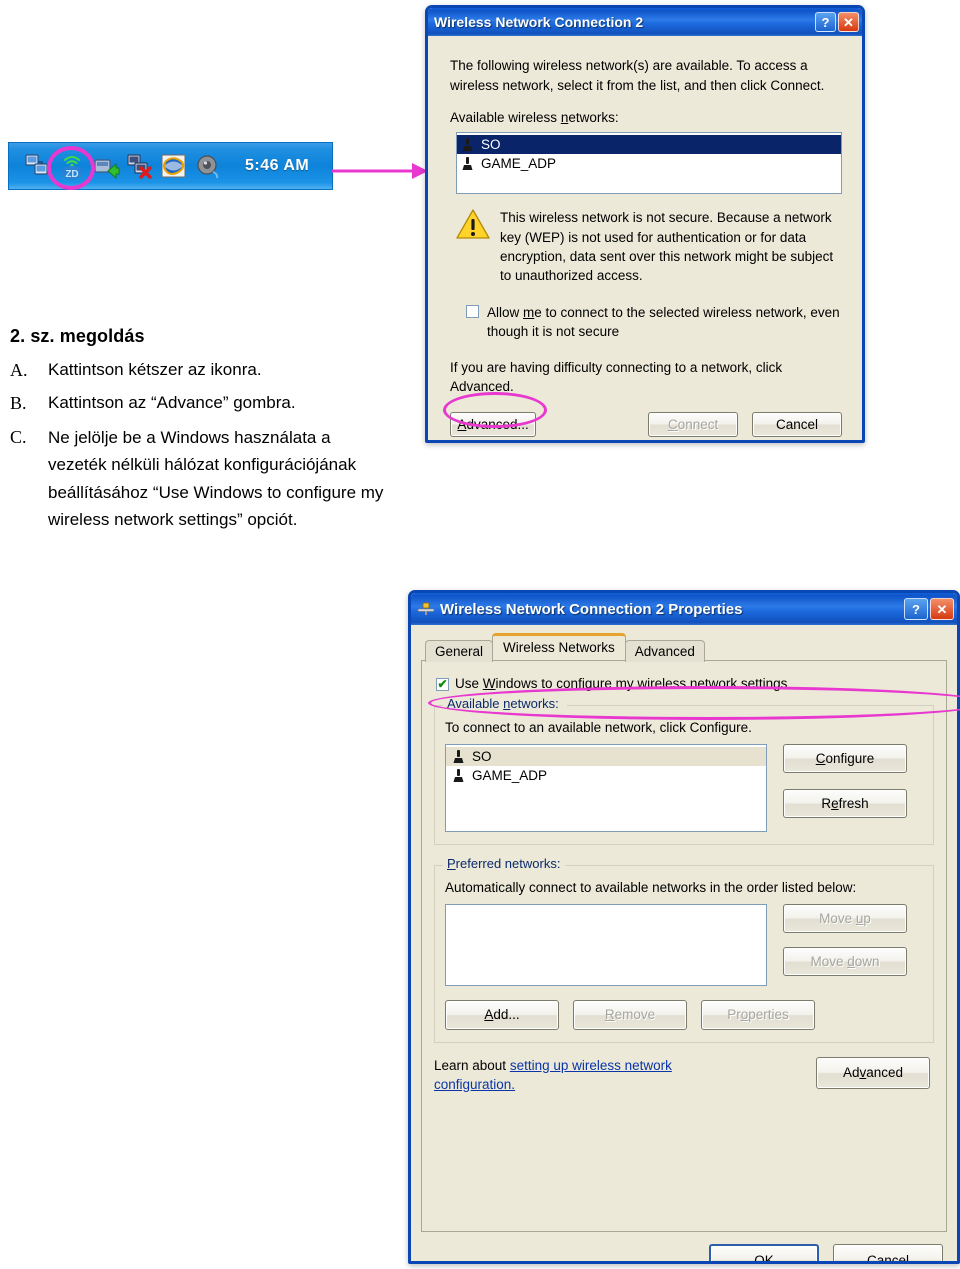  Describe the element at coordinates (71, 174) in the screenshot. I see `svg-text: ZD` at that location.